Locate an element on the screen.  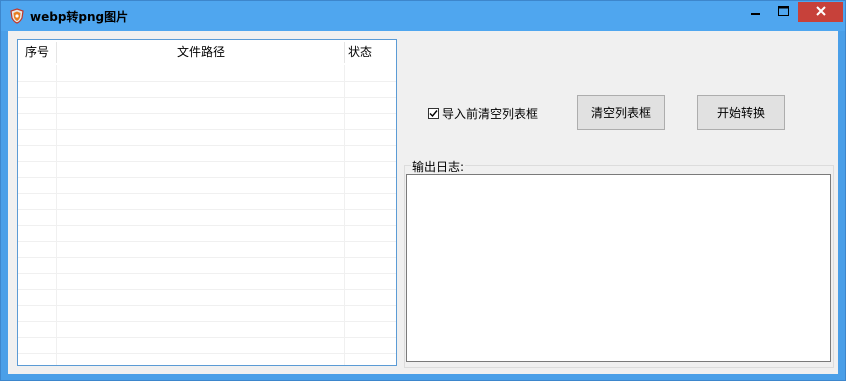
clear-before-import-option: 导入前清空列表框 is located at coordinates (483, 113).